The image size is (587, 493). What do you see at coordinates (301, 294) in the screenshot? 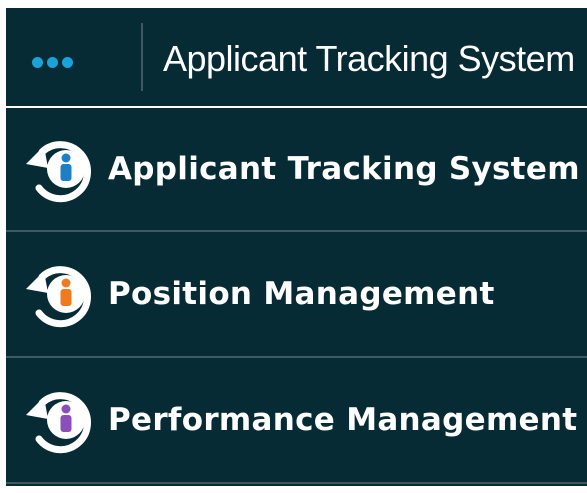
I see `menu-item-label: Position Management` at bounding box center [301, 294].